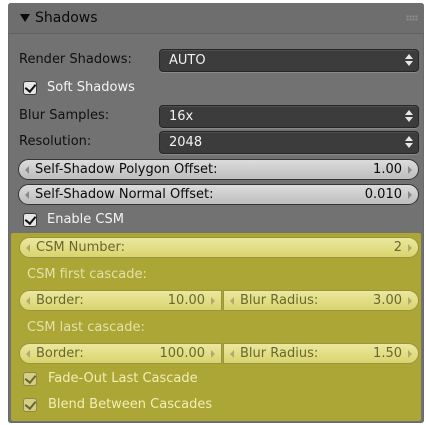 Image resolution: width=426 pixels, height=425 pixels. What do you see at coordinates (60, 353) in the screenshot?
I see `last-cascade-border-label: Border:` at bounding box center [60, 353].